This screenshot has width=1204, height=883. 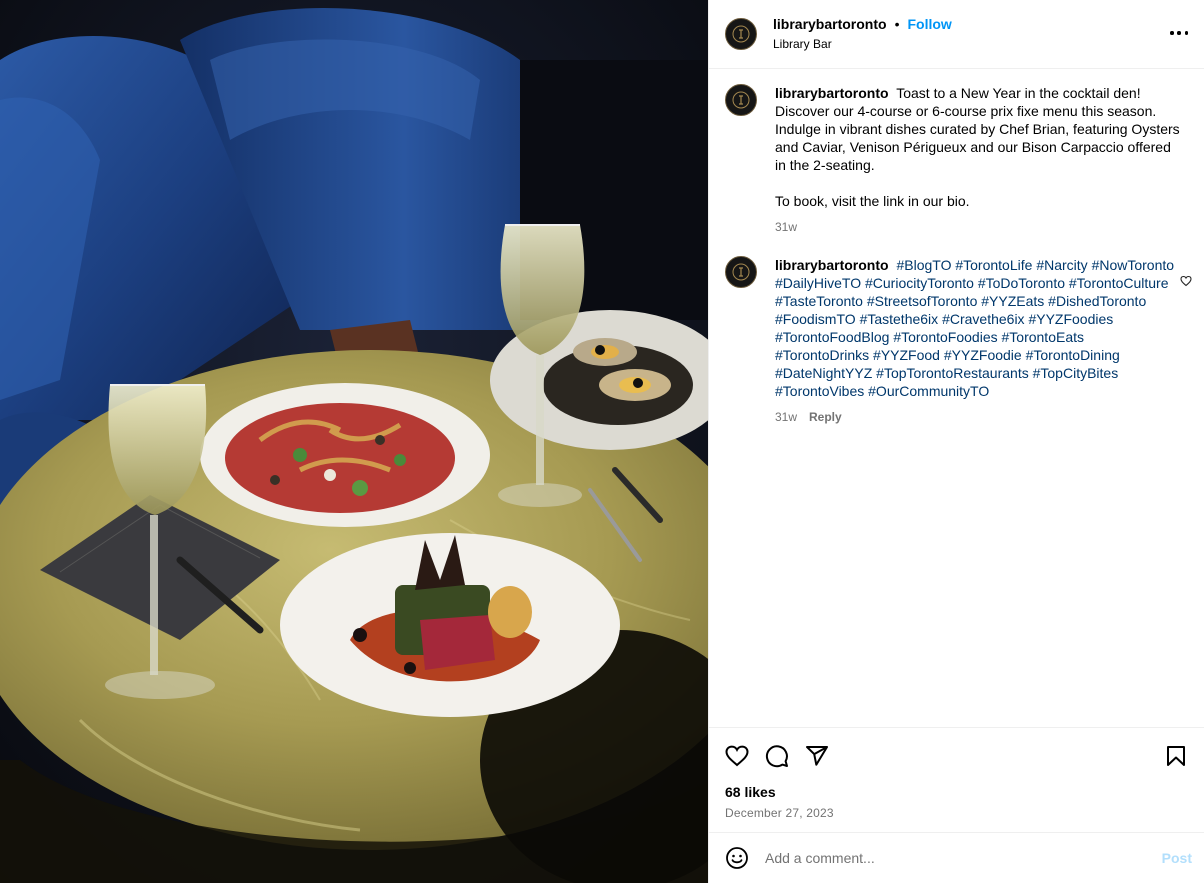 What do you see at coordinates (817, 756) in the screenshot?
I see `share-paper-plane-icon` at bounding box center [817, 756].